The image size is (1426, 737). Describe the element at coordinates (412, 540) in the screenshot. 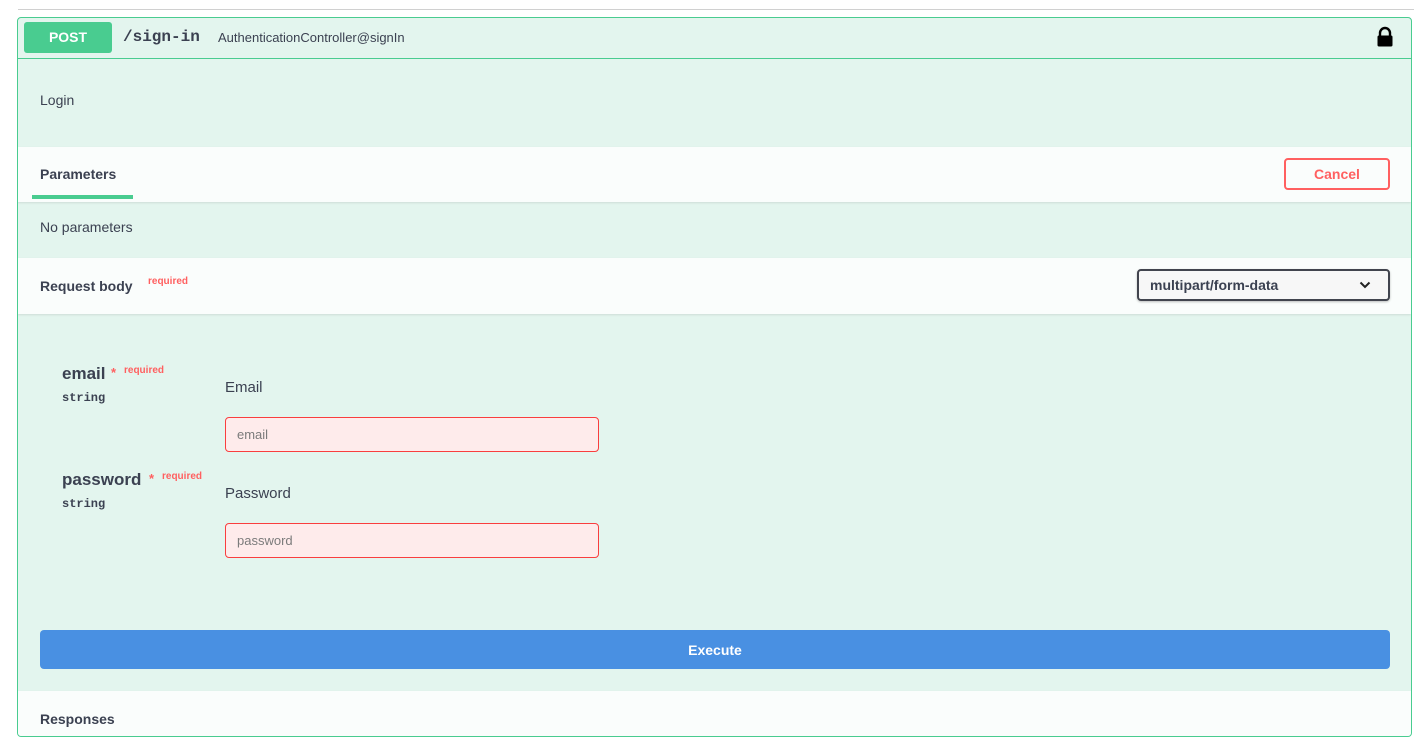

I see `password-input` at that location.